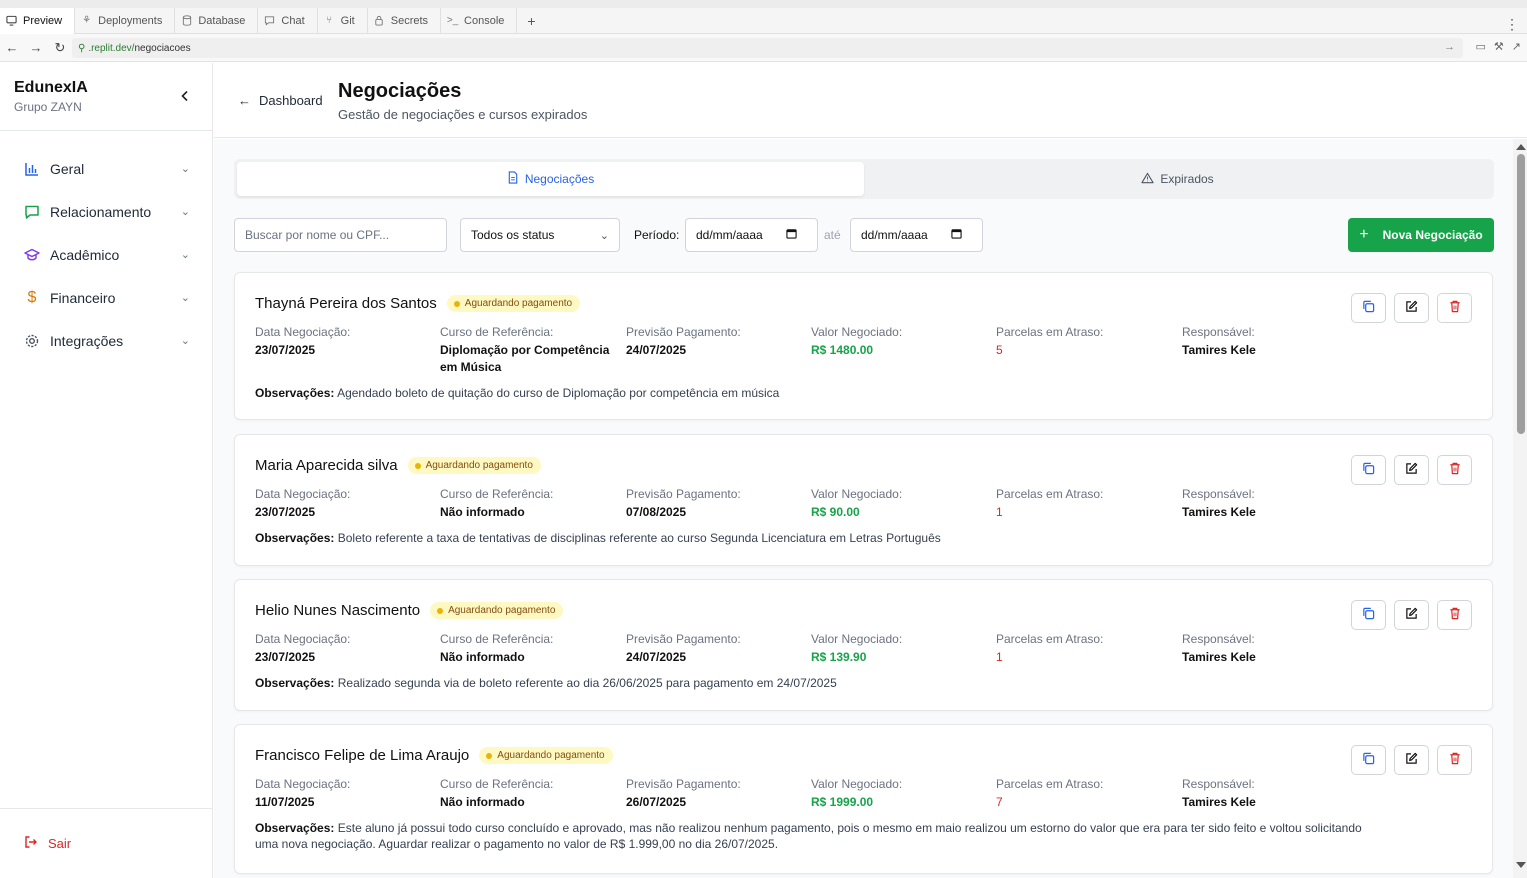  Describe the element at coordinates (185, 97) in the screenshot. I see `collapse-sidebar-icon` at that location.